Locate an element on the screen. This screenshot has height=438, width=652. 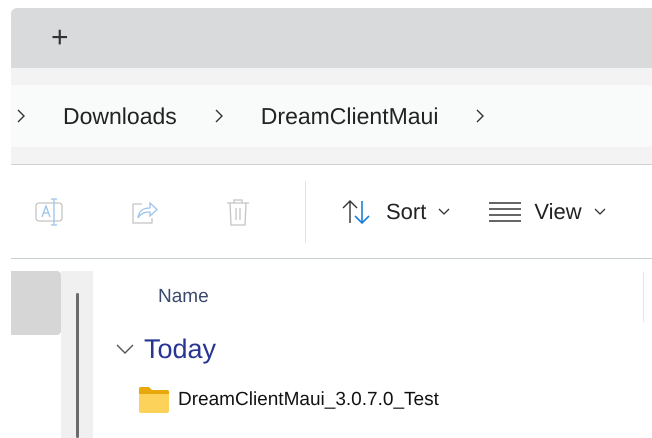
column-header: Name is located at coordinates (183, 297).